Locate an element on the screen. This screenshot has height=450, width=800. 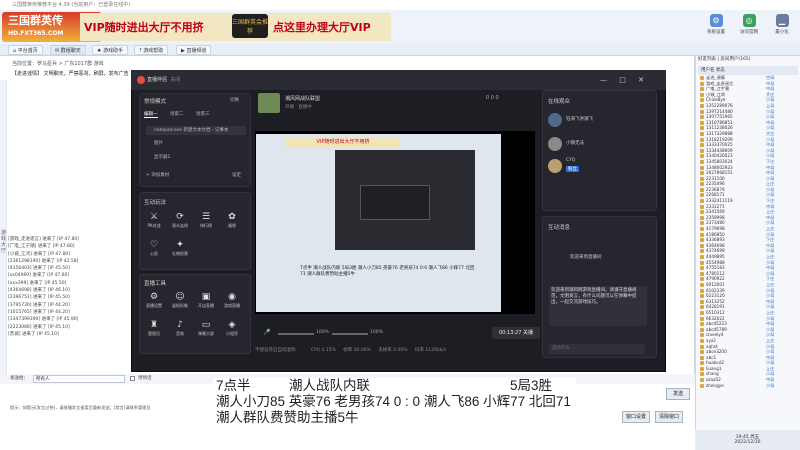
audience-name: 钰海飞洪潮飞 is located at coordinates (579, 119).